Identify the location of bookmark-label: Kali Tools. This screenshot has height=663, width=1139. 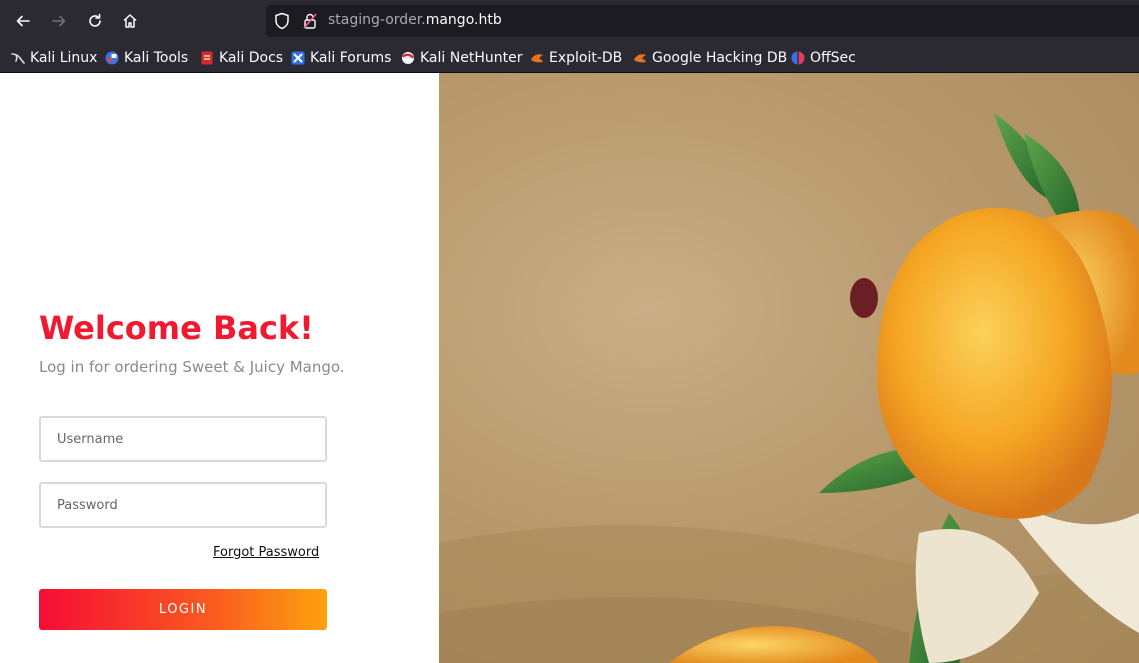
(156, 58).